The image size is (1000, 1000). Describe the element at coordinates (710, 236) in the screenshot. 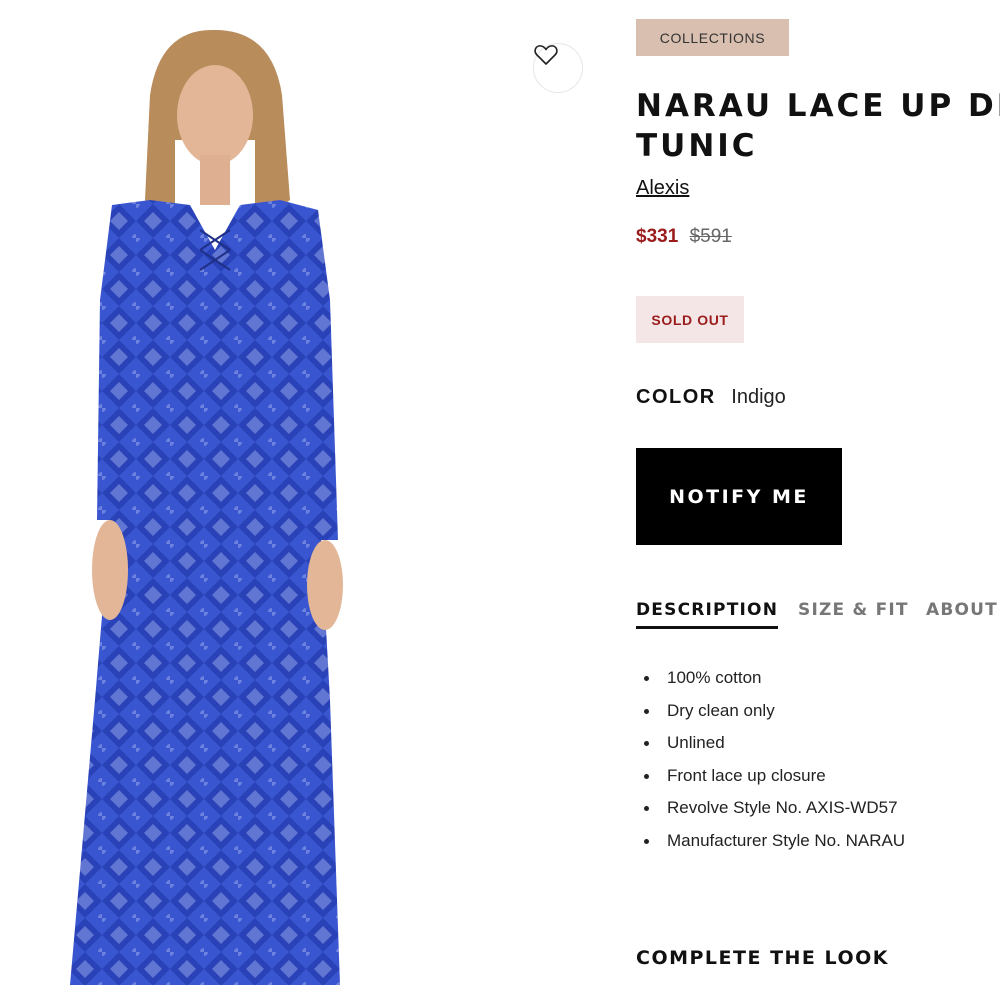

I see `original-price: $591` at that location.